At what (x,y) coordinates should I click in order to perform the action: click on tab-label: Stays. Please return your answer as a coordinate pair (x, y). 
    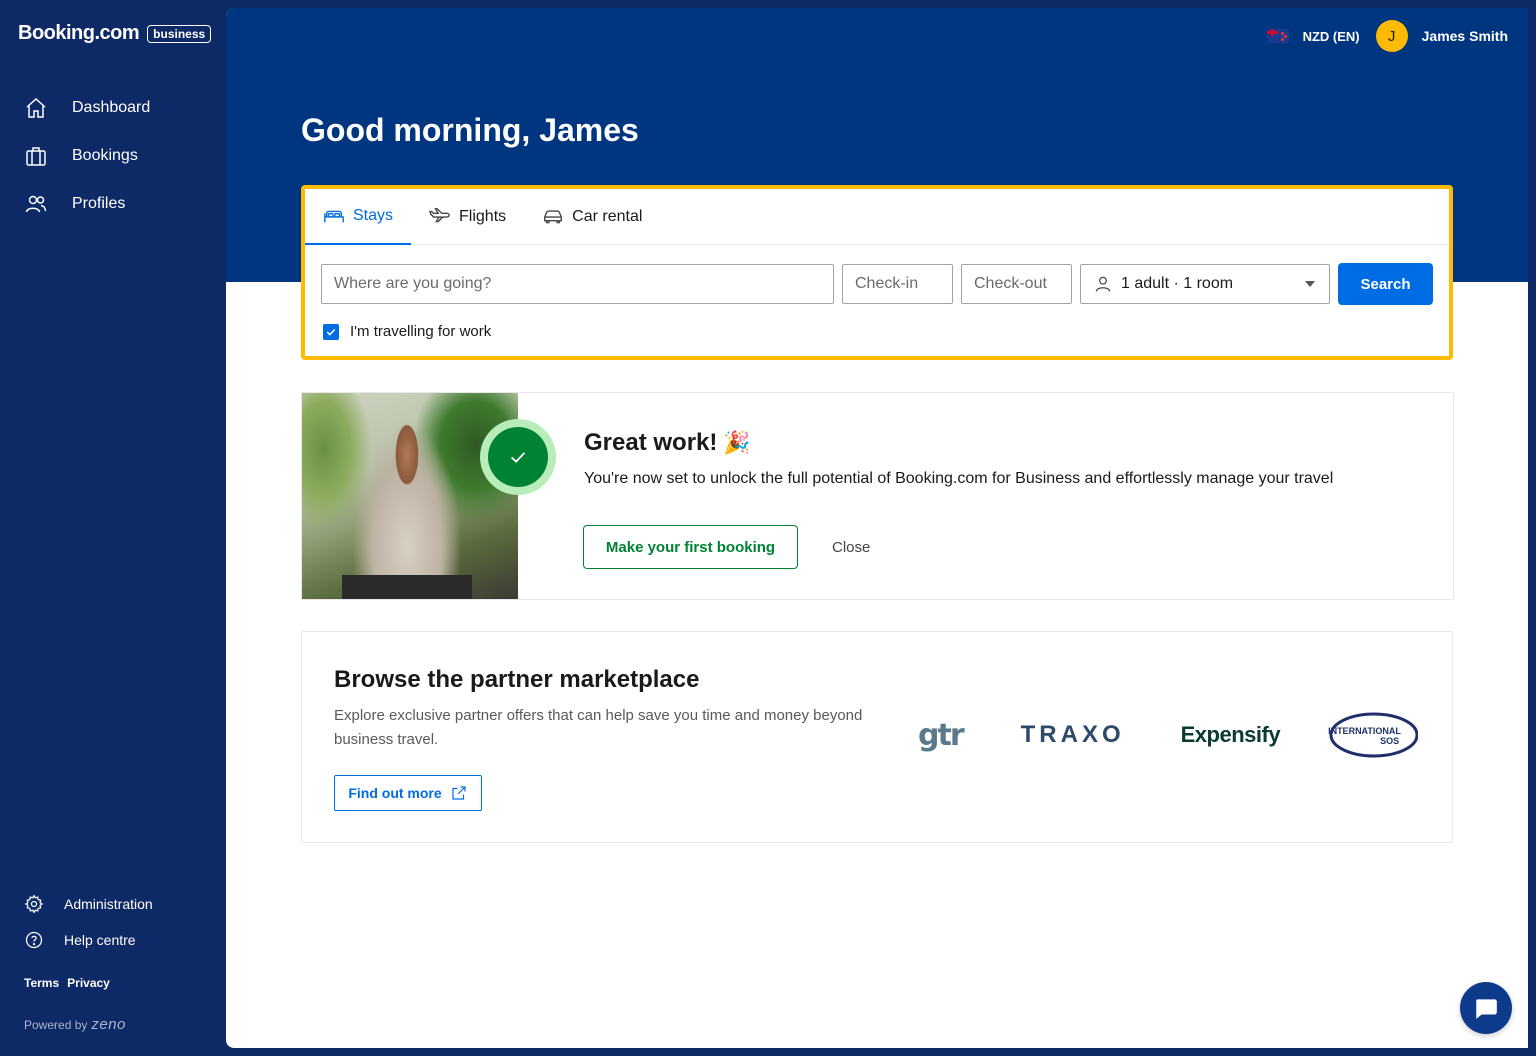
    Looking at the image, I should click on (373, 215).